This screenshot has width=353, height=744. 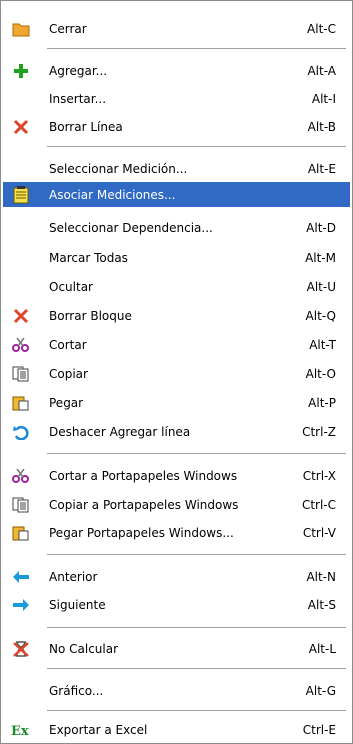 What do you see at coordinates (68, 344) in the screenshot?
I see `menu-item-label: Cortar` at bounding box center [68, 344].